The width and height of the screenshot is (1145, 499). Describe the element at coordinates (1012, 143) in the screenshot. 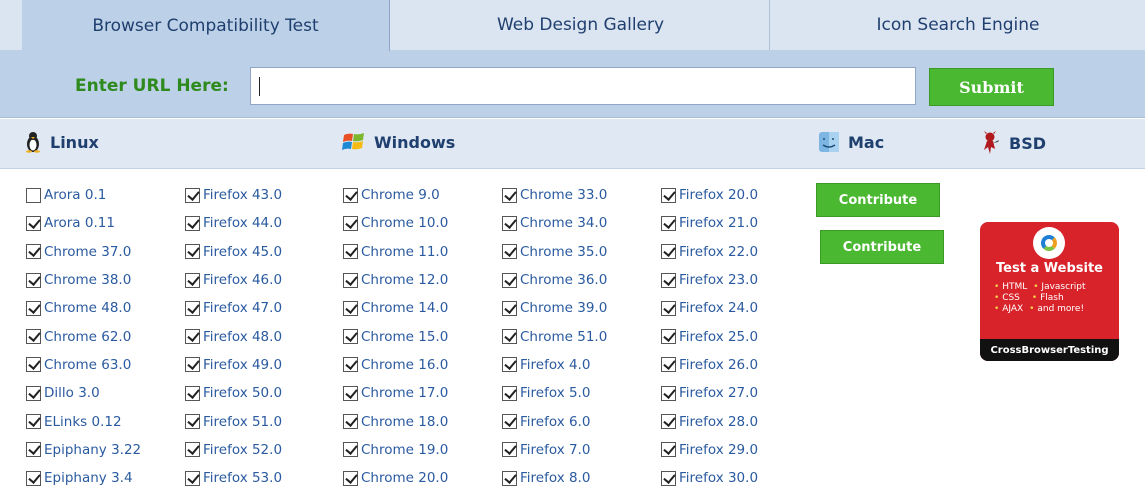

I see `os-bsd: BSD` at that location.